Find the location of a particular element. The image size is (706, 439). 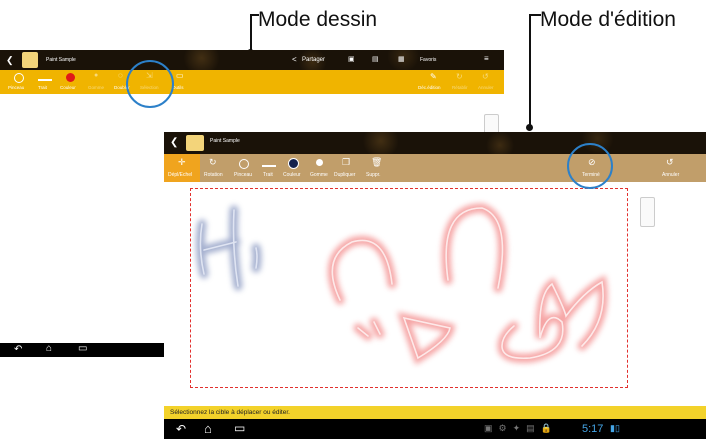

tool-label-edit-eraser: Gomme is located at coordinates (319, 175).